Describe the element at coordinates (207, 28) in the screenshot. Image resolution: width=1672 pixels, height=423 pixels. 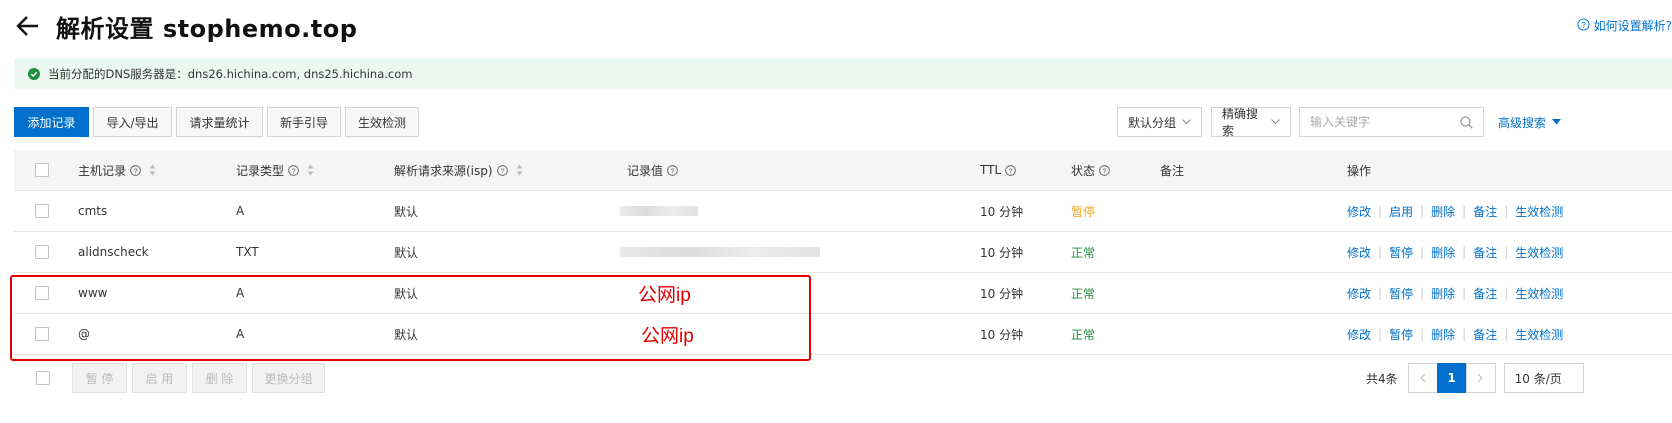
I see `page-title: 解析设置 stophemo.top` at that location.